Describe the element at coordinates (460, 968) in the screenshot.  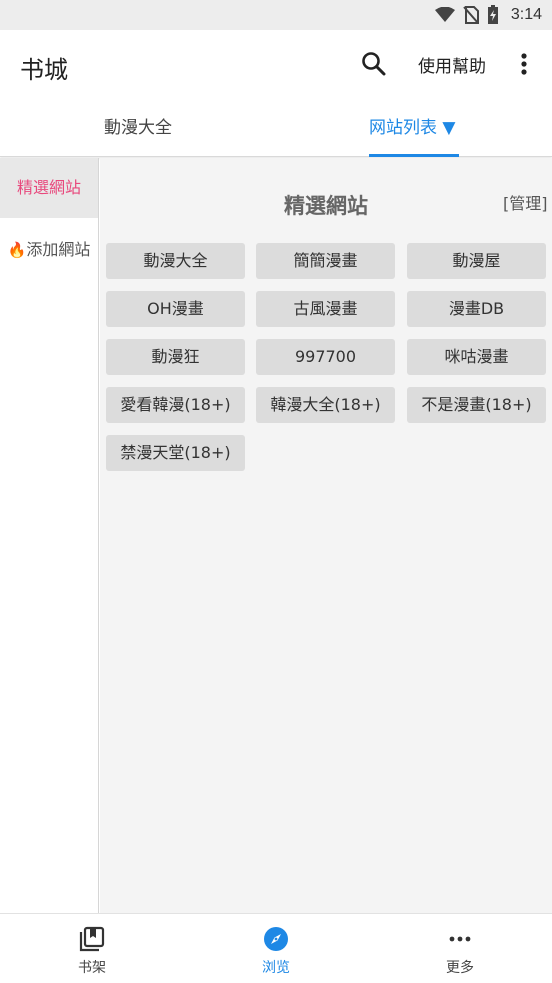
I see `nav-label: 更多` at that location.